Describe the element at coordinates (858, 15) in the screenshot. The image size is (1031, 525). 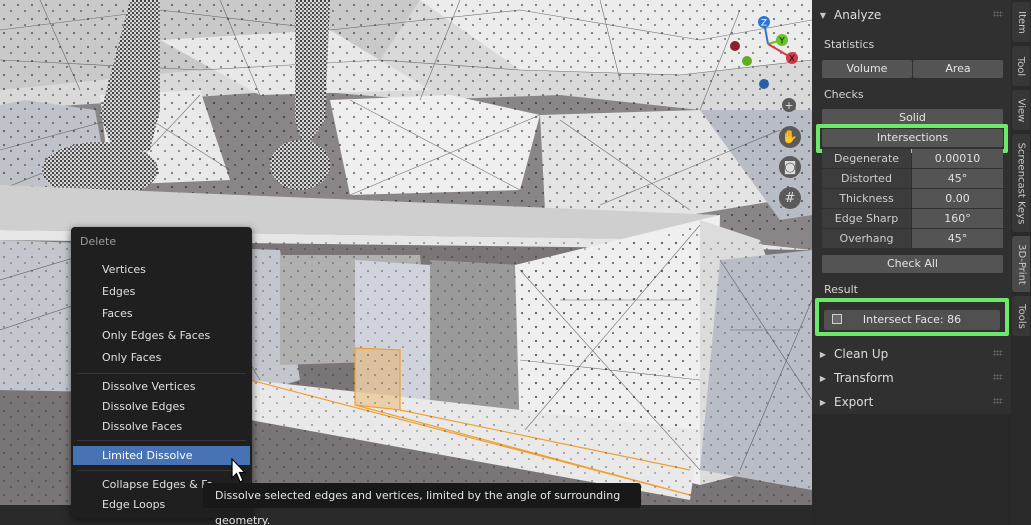
I see `analyze-title: Analyze` at that location.